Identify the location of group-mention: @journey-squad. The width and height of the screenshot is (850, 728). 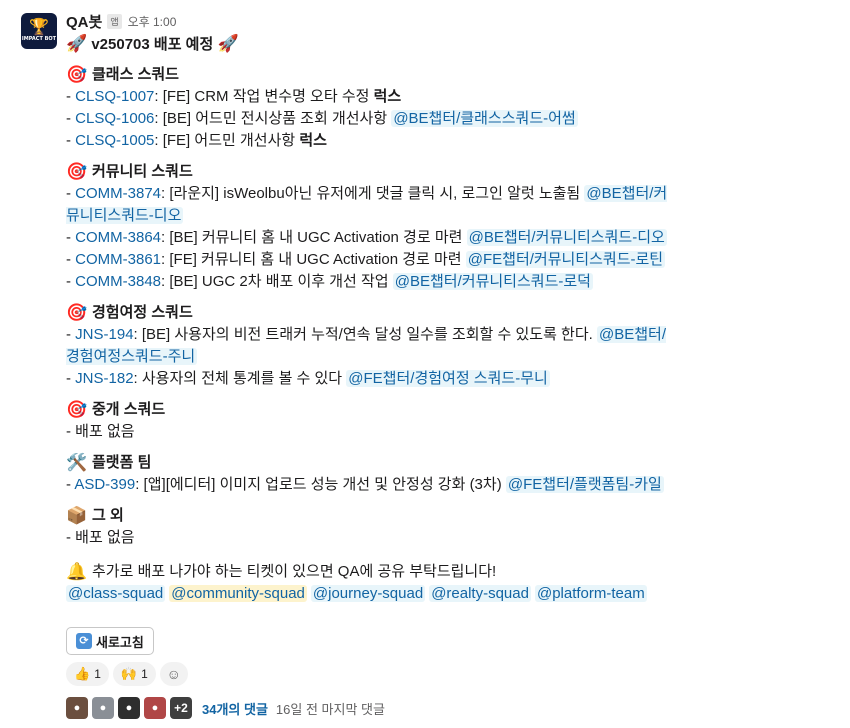
(368, 593).